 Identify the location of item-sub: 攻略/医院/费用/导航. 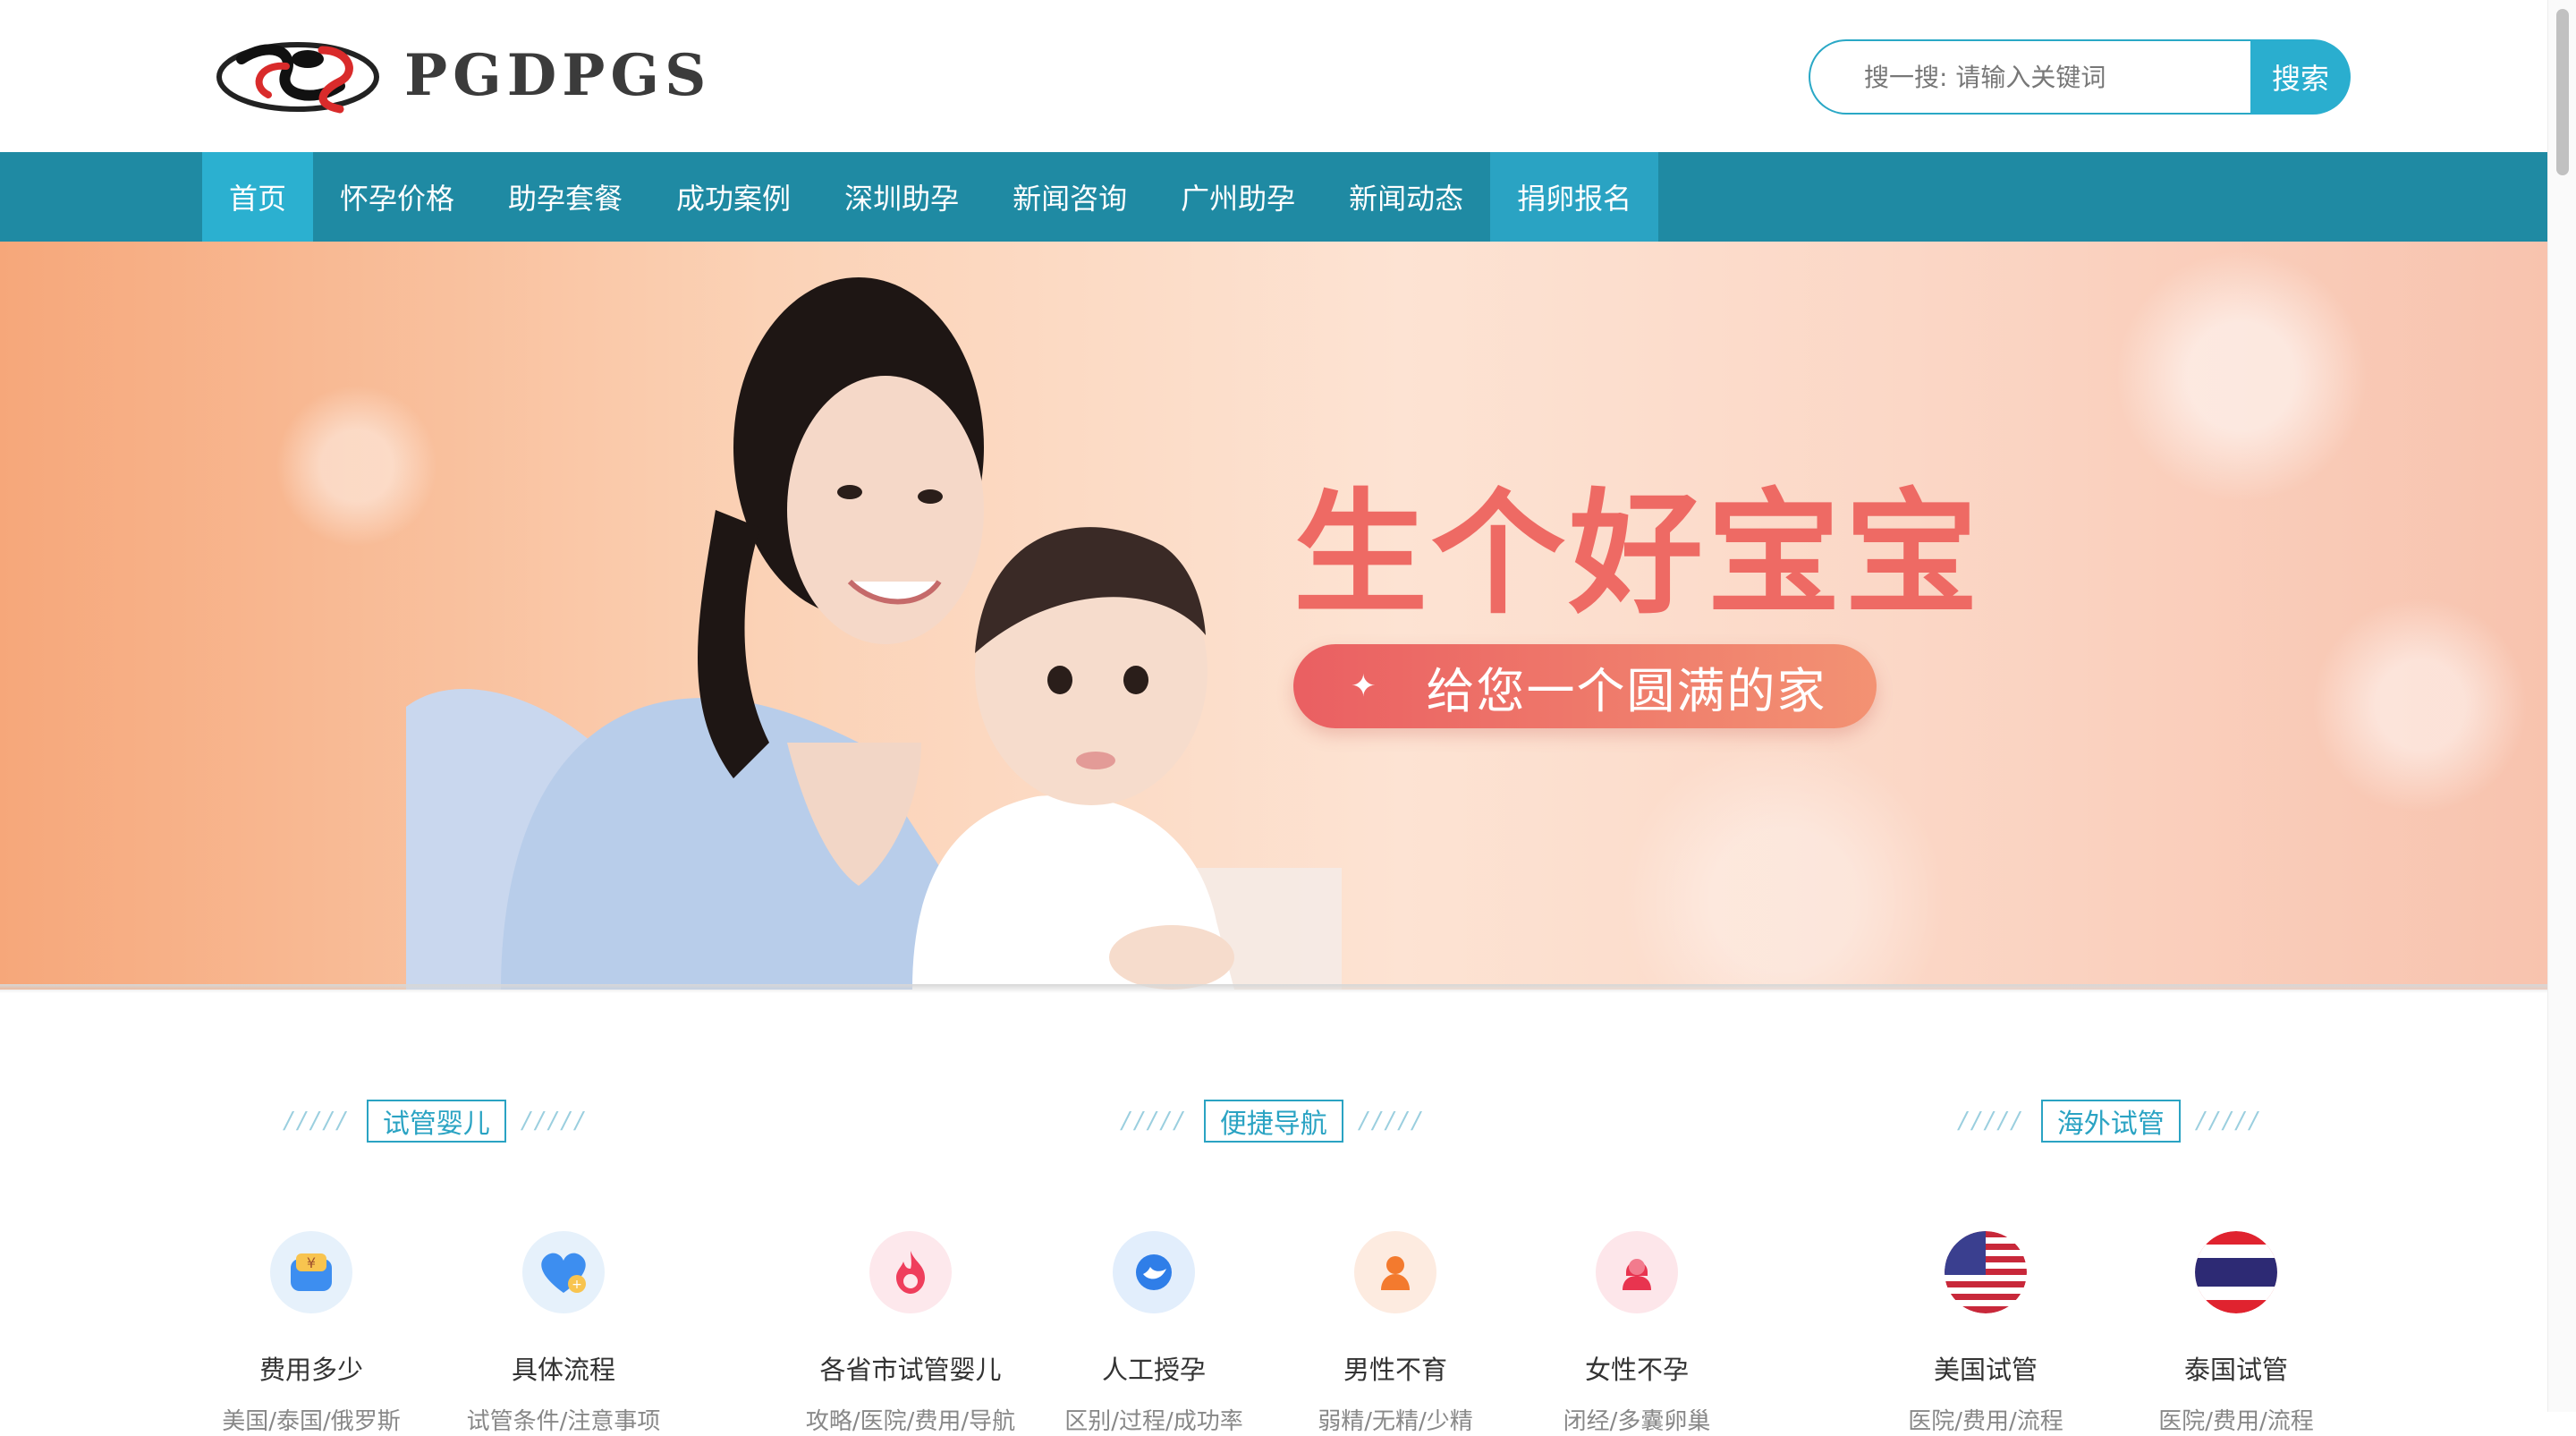
(910, 1421).